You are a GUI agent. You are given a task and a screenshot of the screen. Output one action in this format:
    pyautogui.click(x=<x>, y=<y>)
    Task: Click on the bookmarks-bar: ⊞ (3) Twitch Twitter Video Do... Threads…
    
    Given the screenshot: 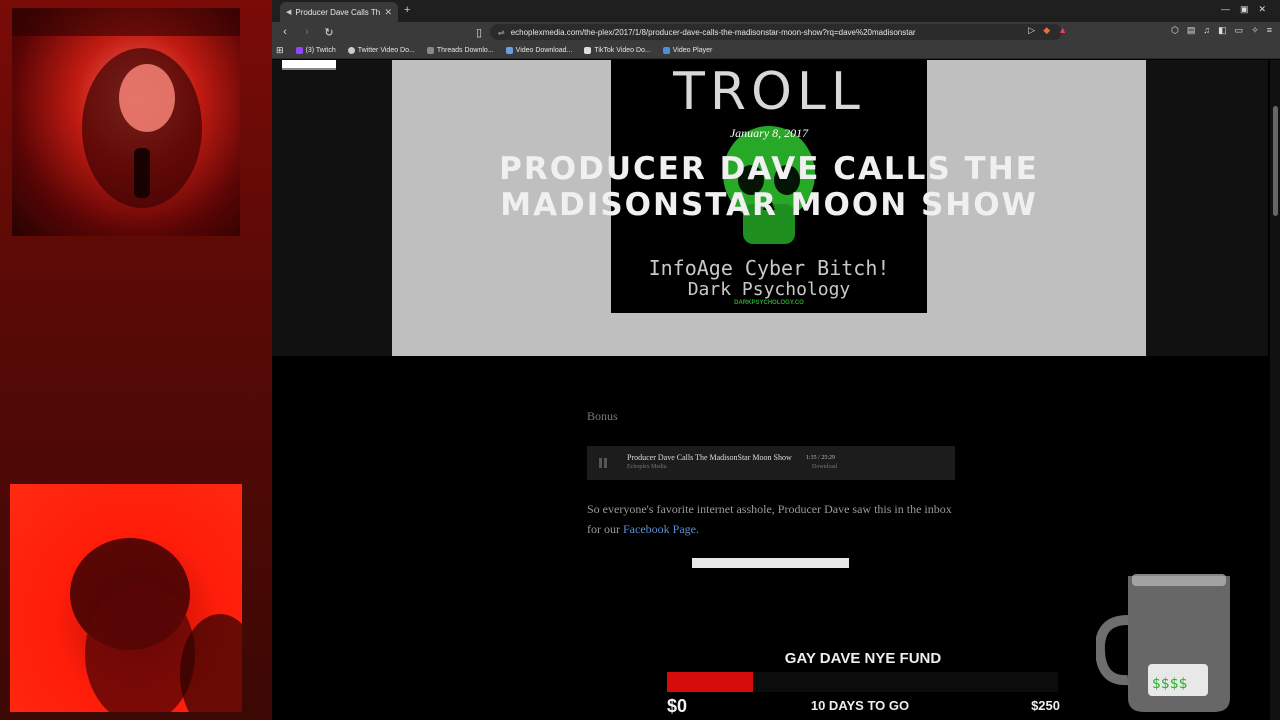 What is the action you would take?
    pyautogui.click(x=776, y=50)
    